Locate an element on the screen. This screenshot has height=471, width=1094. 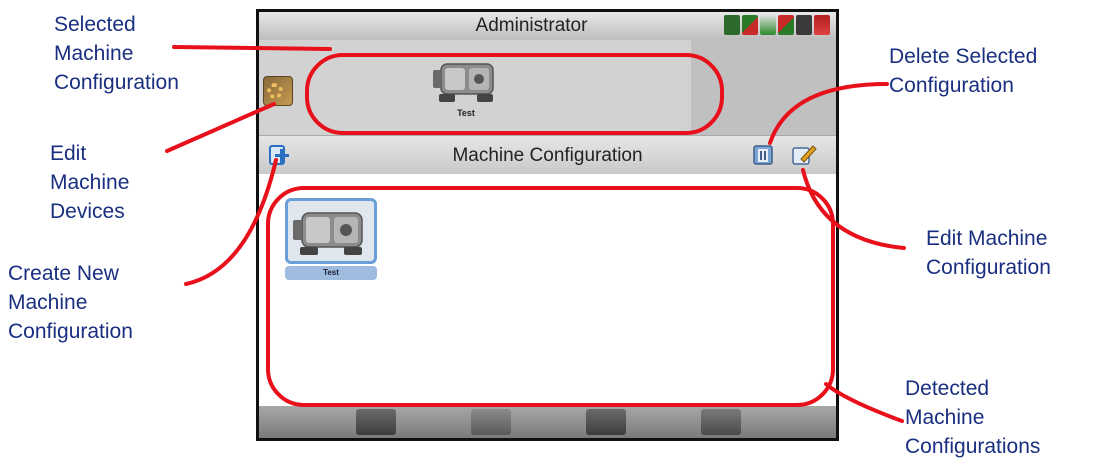
machine-config-header: Machine Configuration is located at coordinates (547, 155).